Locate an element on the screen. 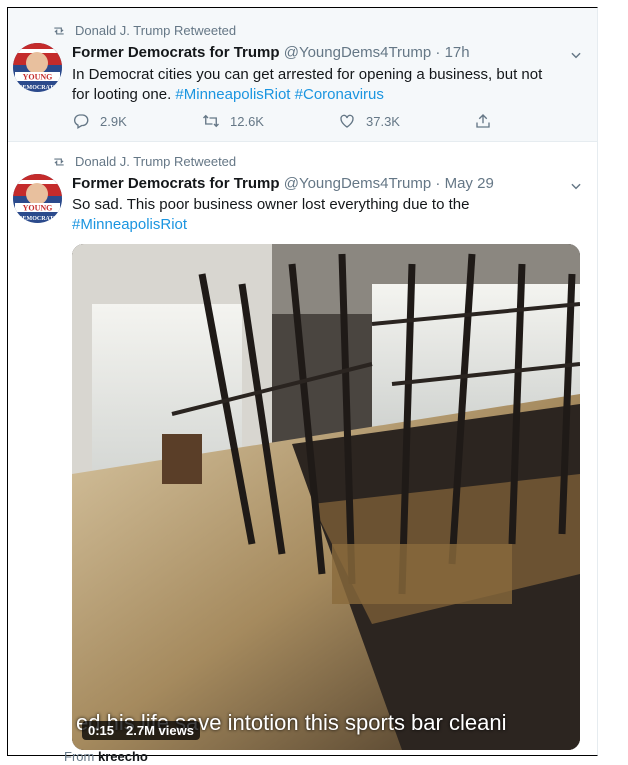 This screenshot has height=765, width=628. tweet-time: 17h is located at coordinates (457, 52).